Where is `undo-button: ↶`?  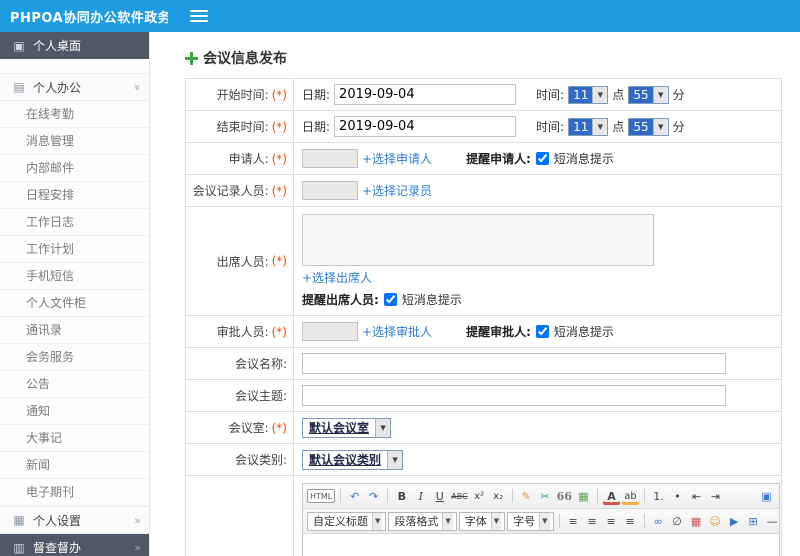 undo-button: ↶ is located at coordinates (354, 496).